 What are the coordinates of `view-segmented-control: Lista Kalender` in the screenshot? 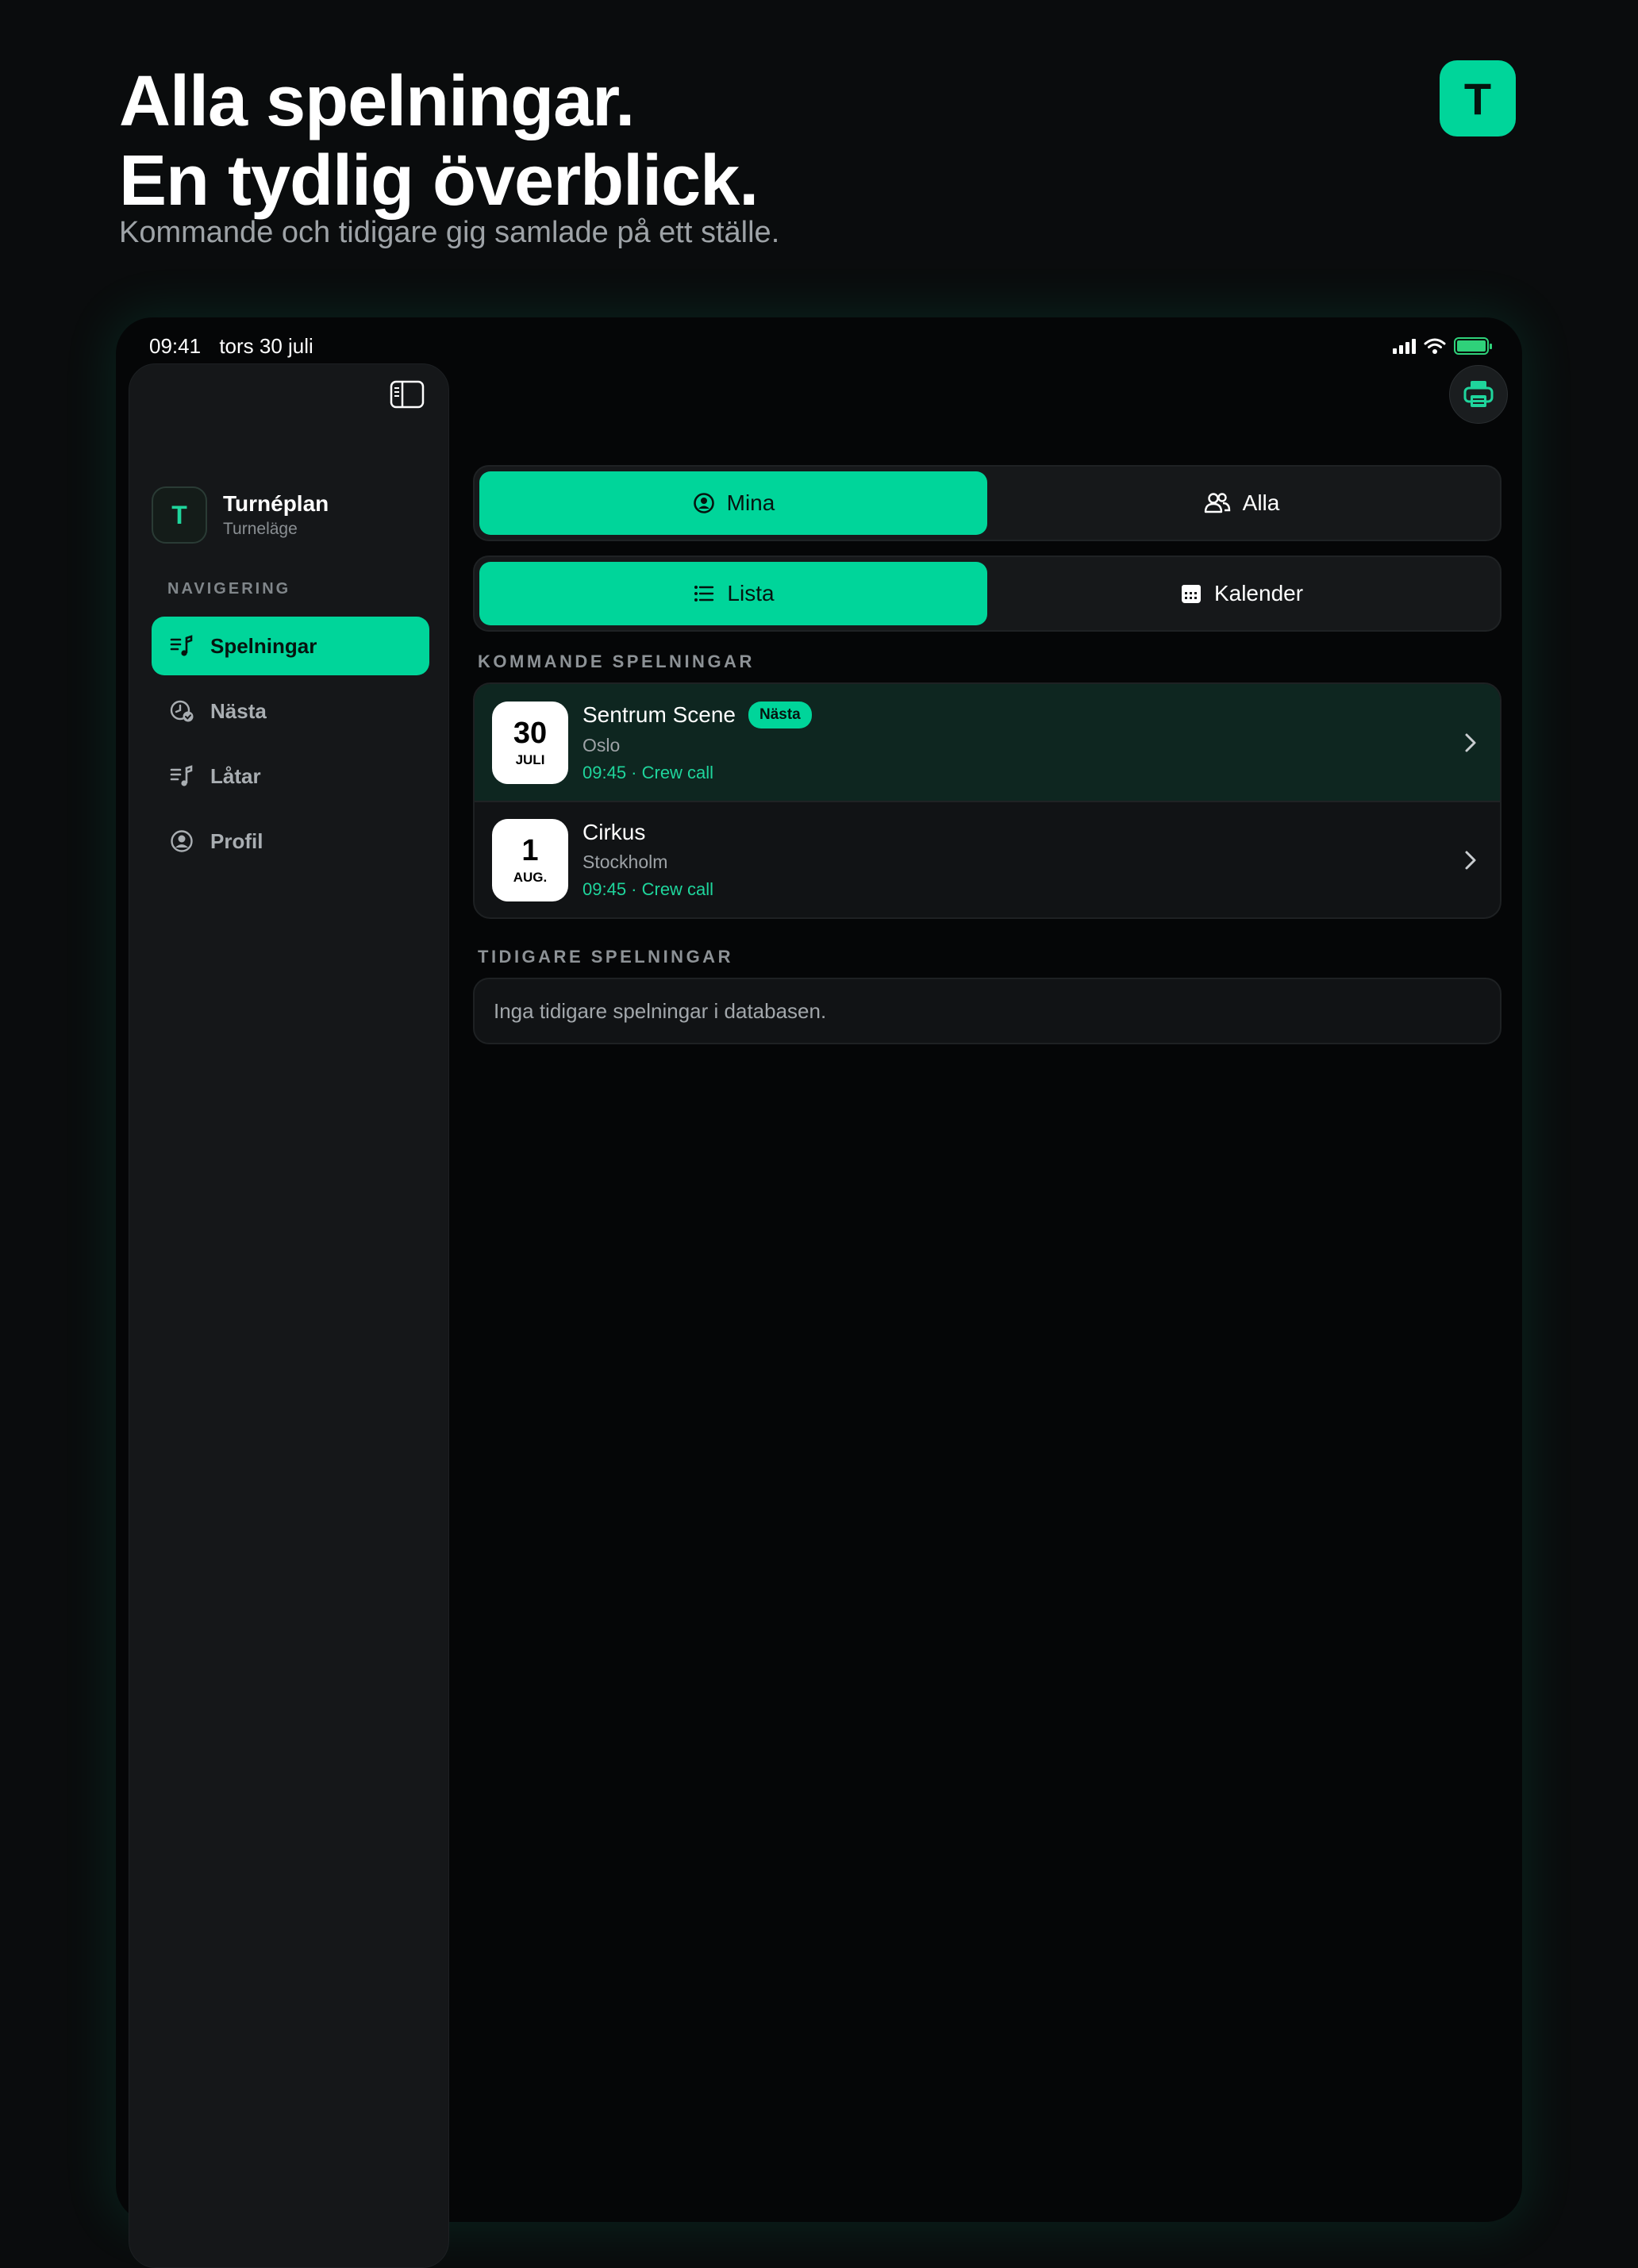 It's located at (987, 593).